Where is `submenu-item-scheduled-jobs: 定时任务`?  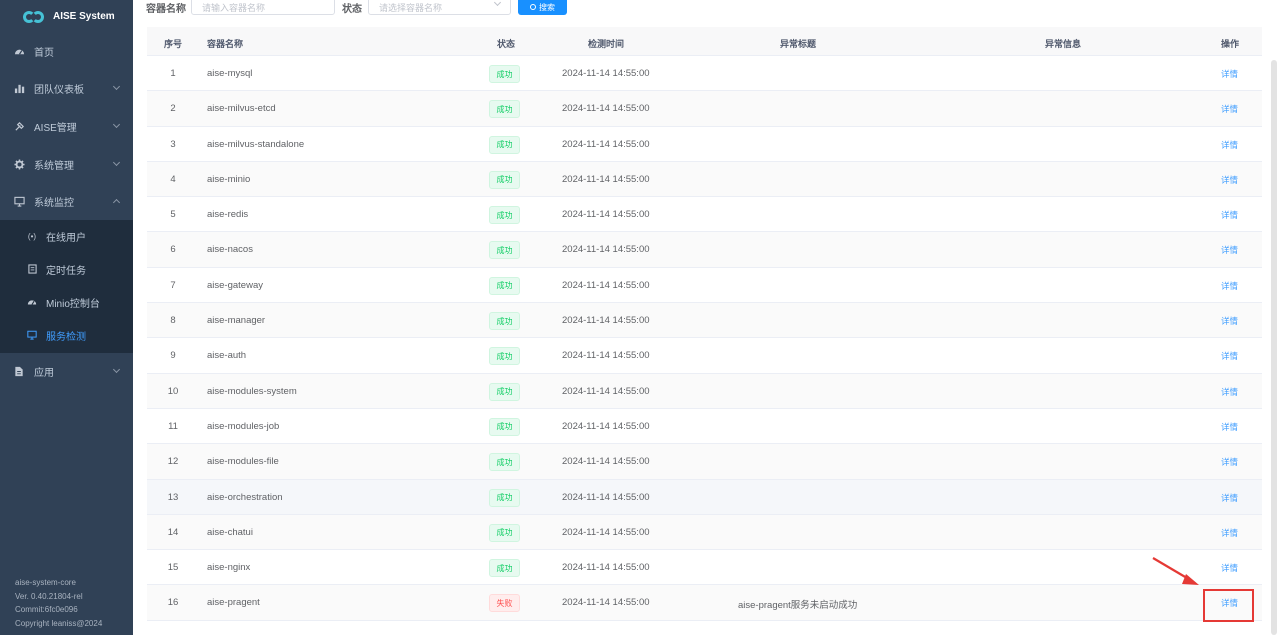 submenu-item-scheduled-jobs: 定时任务 is located at coordinates (66, 269).